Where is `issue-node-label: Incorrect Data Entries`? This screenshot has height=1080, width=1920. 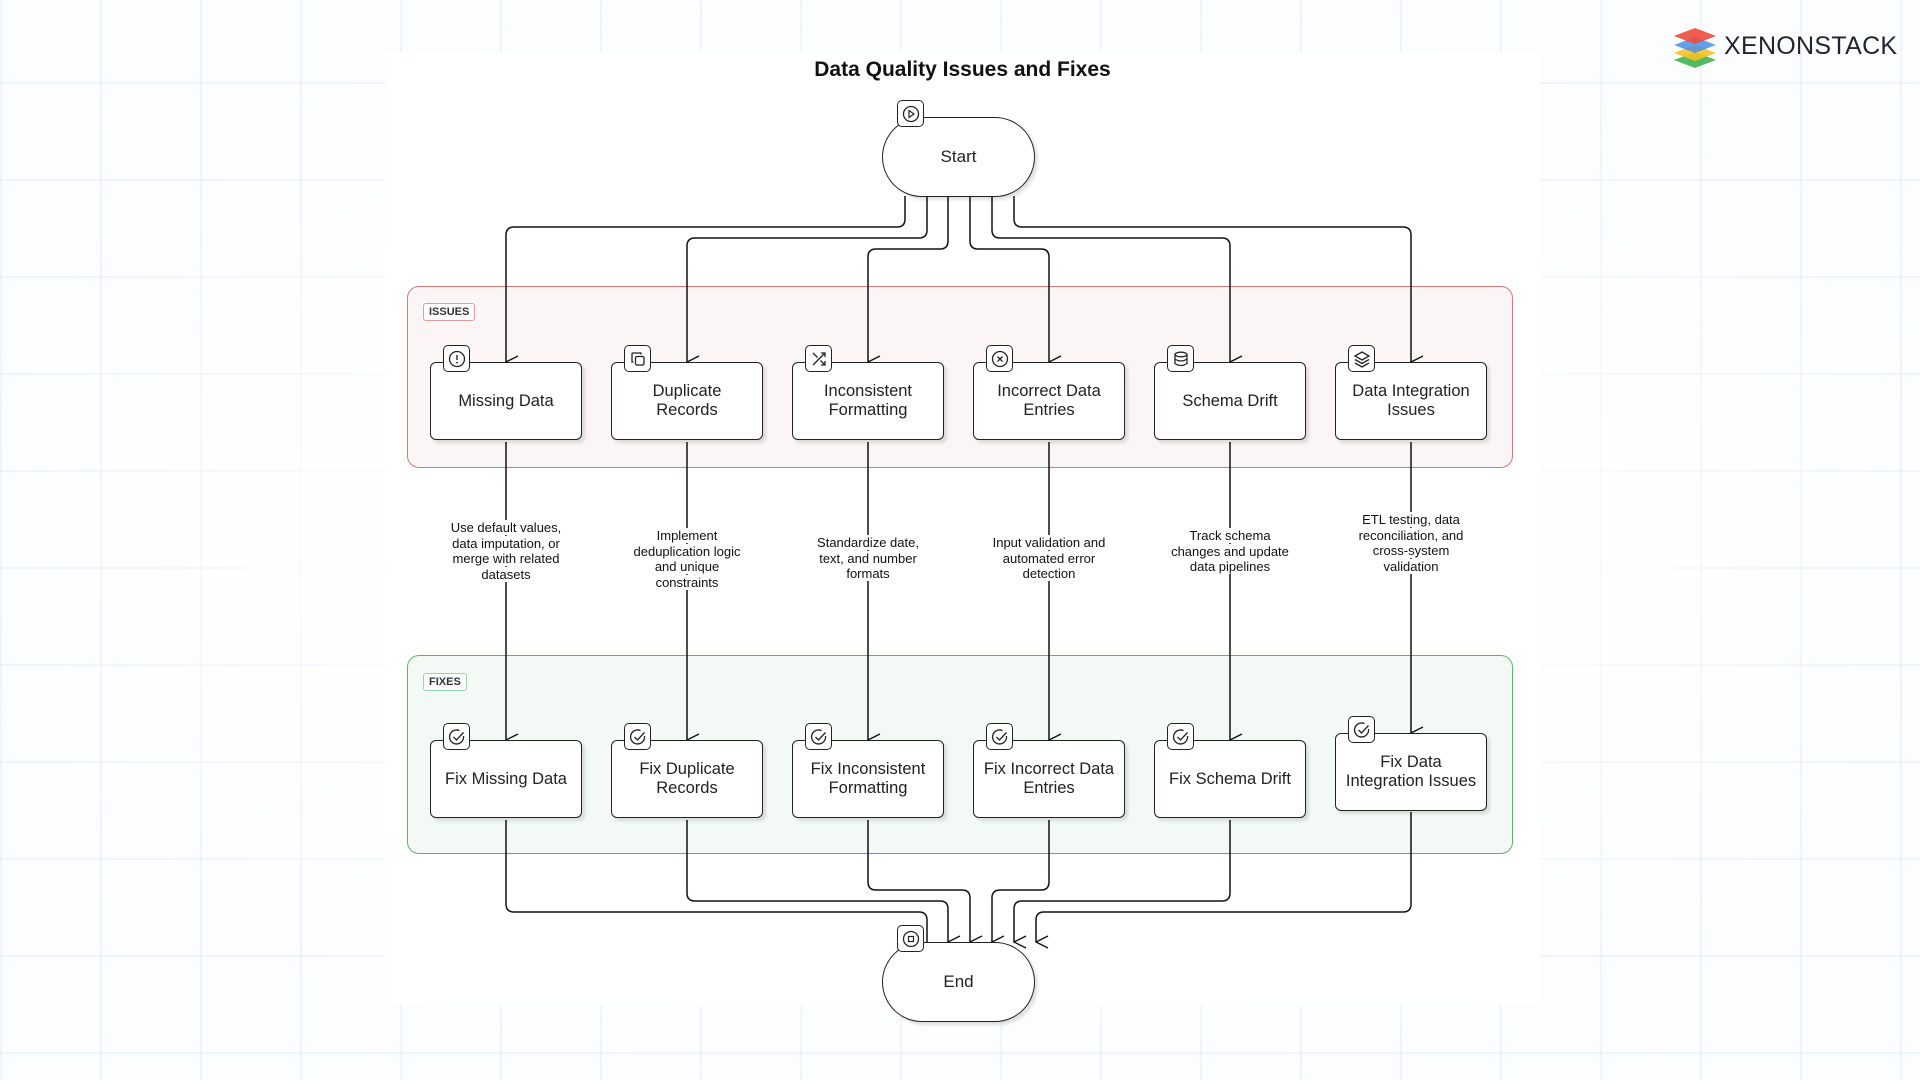
issue-node-label: Incorrect Data Entries is located at coordinates (1049, 400).